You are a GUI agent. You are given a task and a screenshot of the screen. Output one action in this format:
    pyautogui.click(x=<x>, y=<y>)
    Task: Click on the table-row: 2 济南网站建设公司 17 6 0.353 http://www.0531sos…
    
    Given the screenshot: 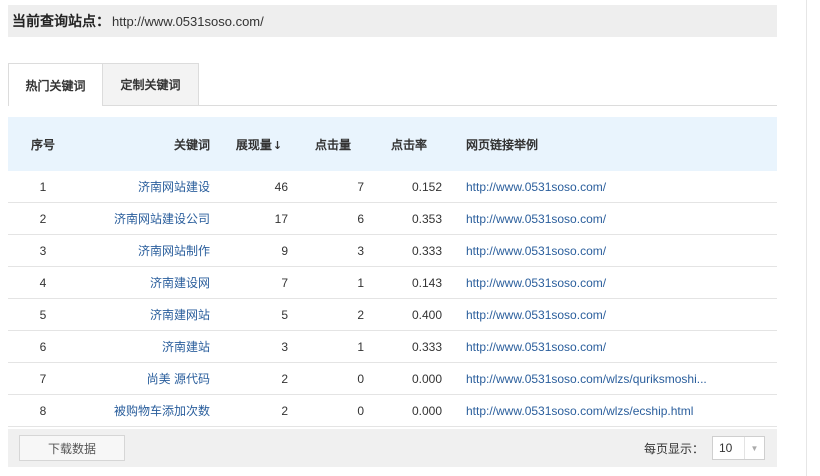 What is the action you would take?
    pyautogui.click(x=392, y=219)
    